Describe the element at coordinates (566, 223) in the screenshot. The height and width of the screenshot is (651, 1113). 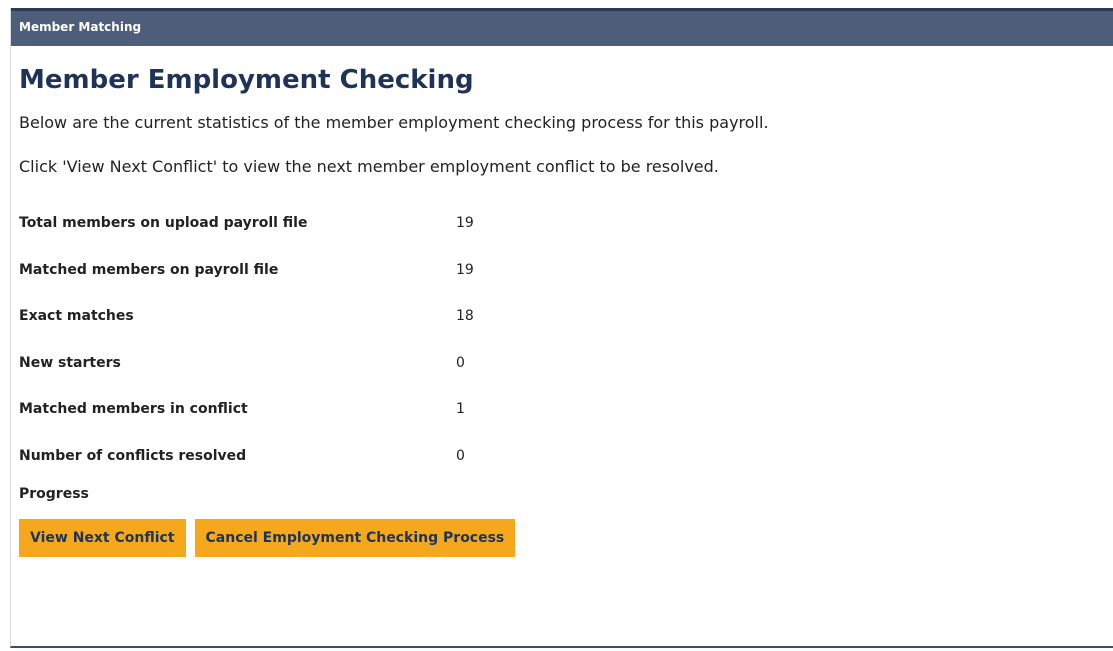
I see `stat-row-total-members: Total members on upload payroll file 19` at that location.